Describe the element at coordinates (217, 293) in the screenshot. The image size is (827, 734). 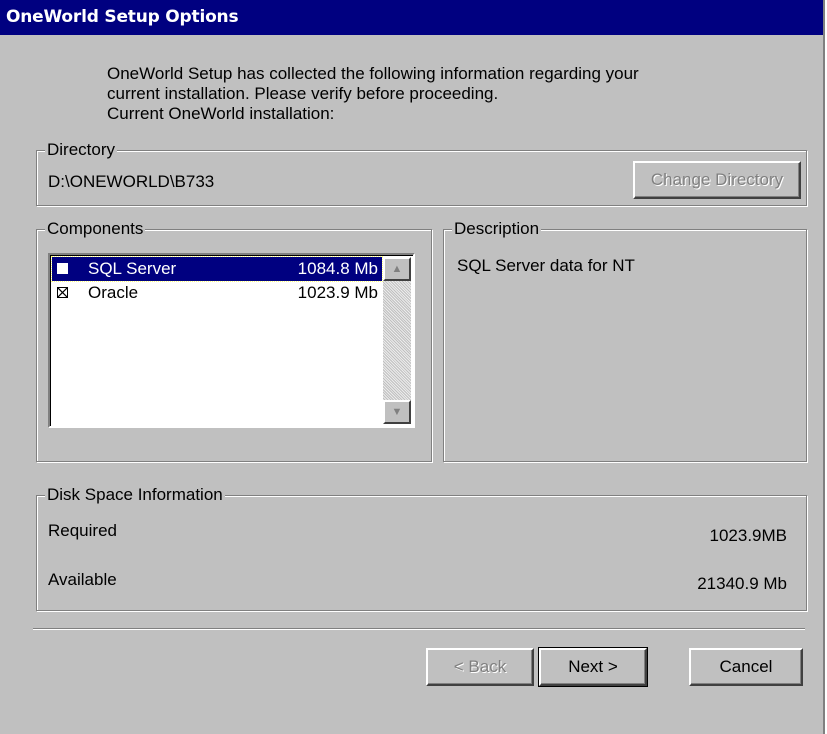
I see `component-item-oracle: Oracle 1023.9 Mb` at that location.